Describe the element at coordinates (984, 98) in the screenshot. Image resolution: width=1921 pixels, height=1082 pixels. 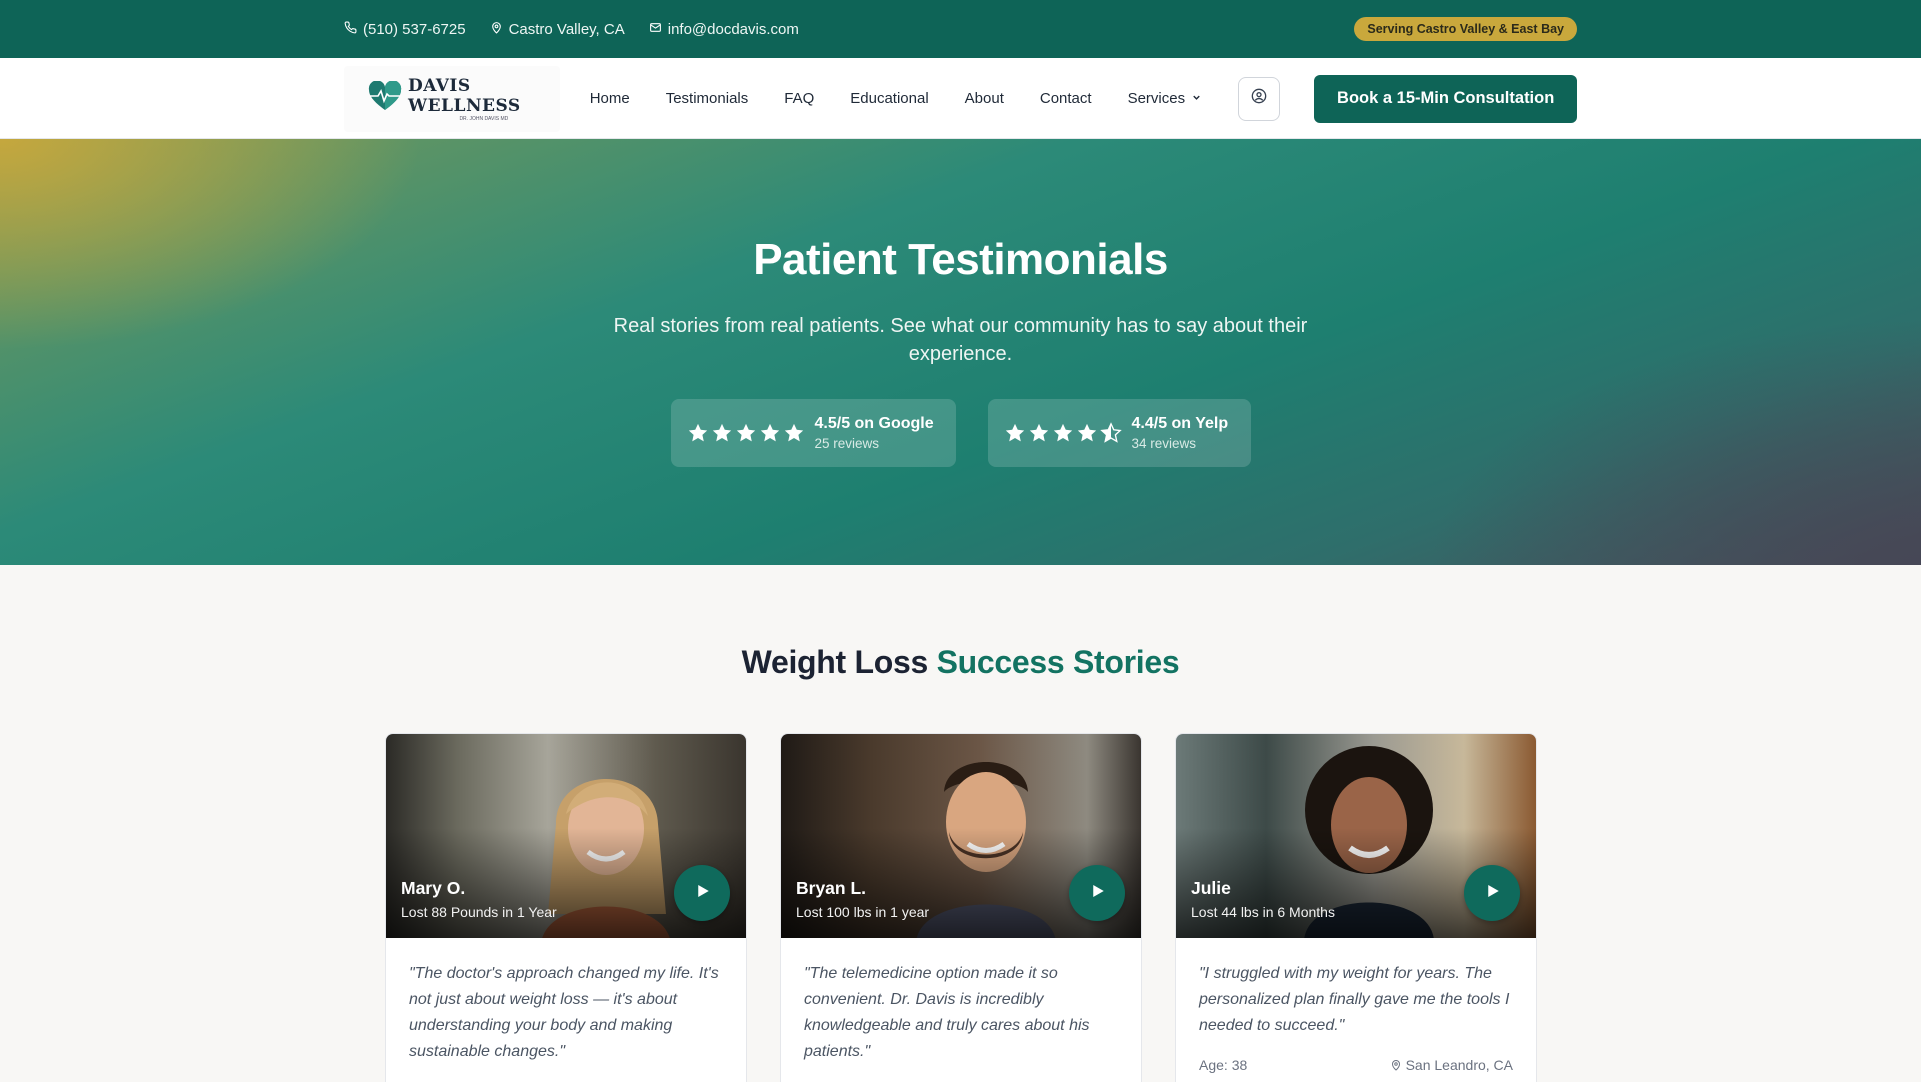
I see `nav-about: About` at that location.